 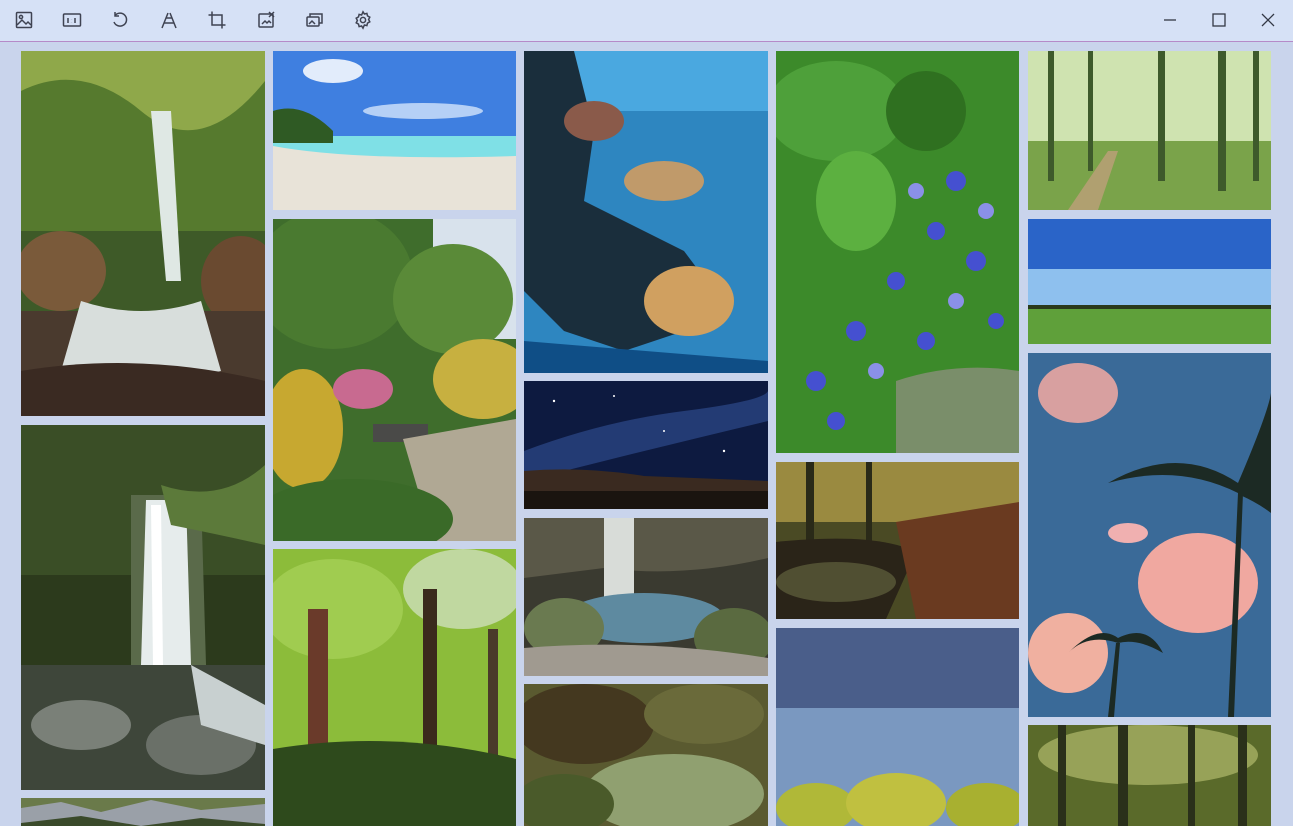 I want to click on photo-rocky-mountain, so click(x=143, y=812).